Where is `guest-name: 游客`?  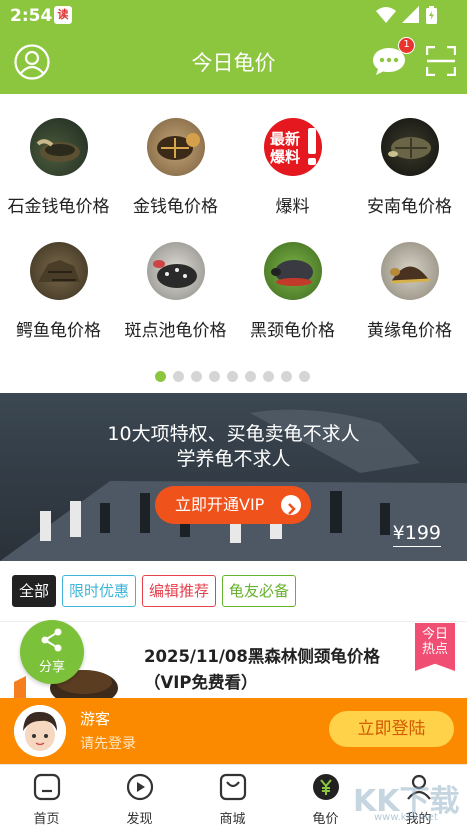
guest-name: 游客 is located at coordinates (95, 719).